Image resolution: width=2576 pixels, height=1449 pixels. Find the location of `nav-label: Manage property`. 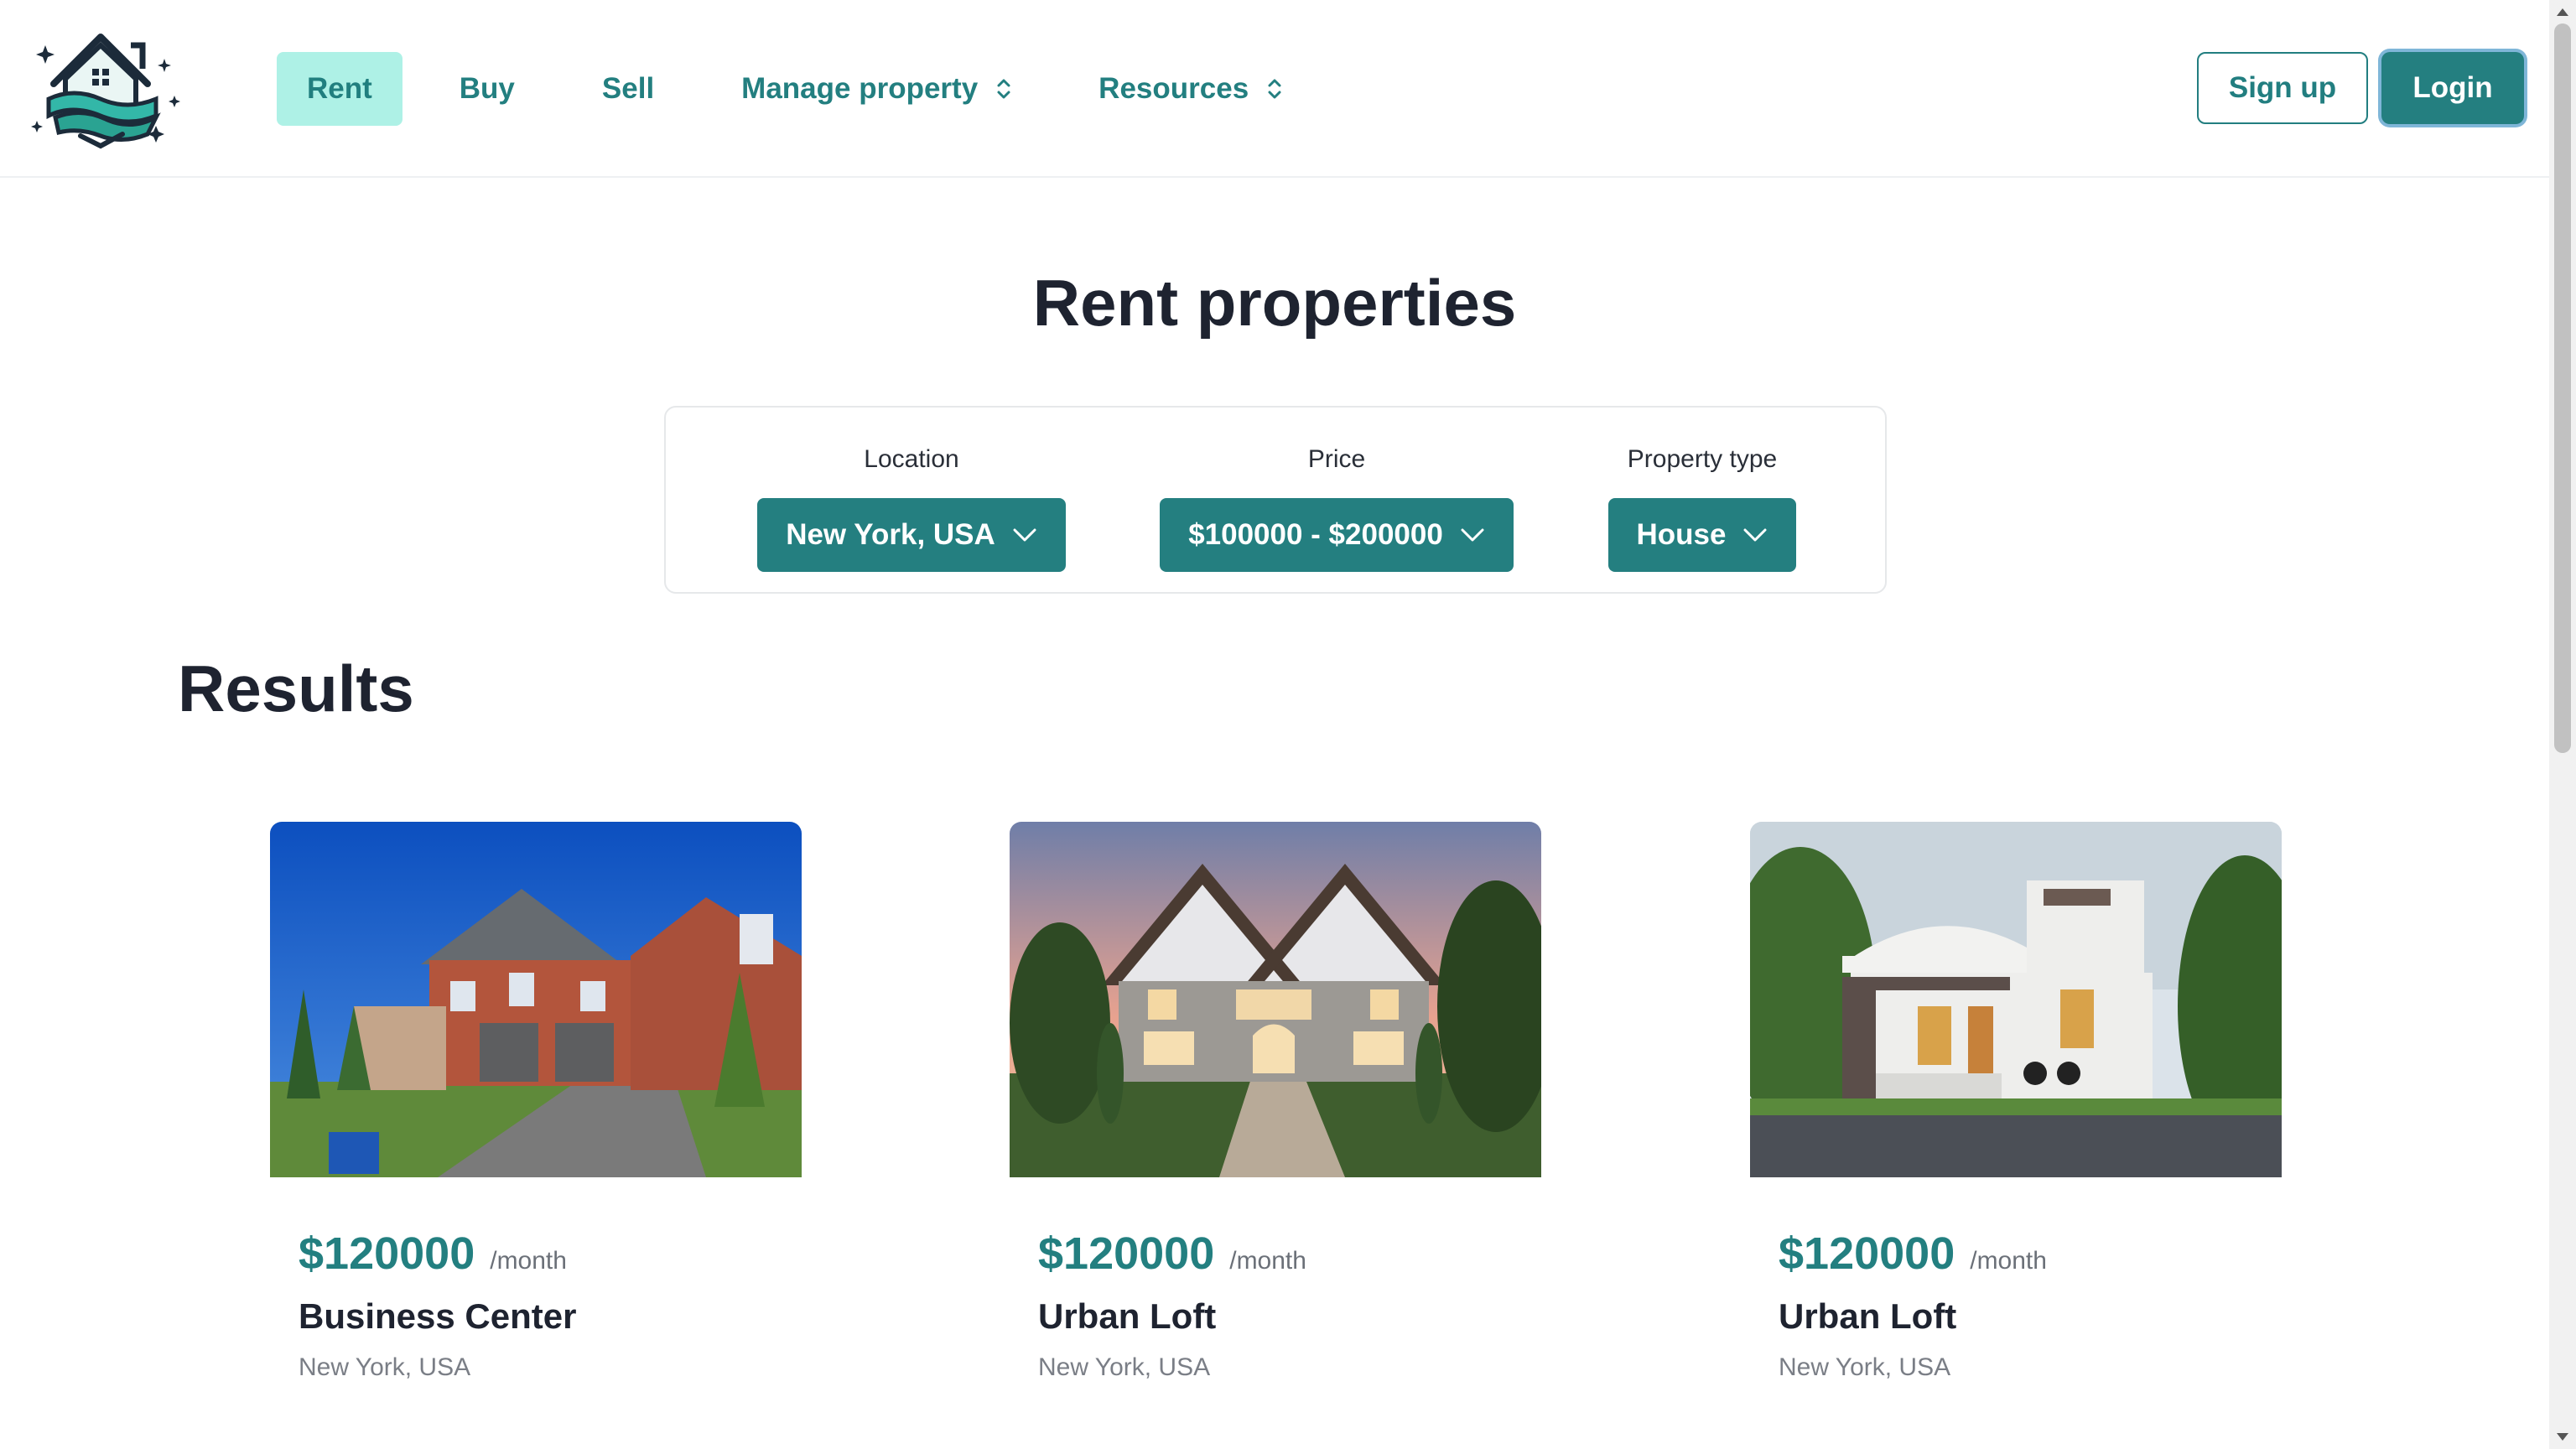

nav-label: Manage property is located at coordinates (860, 88).